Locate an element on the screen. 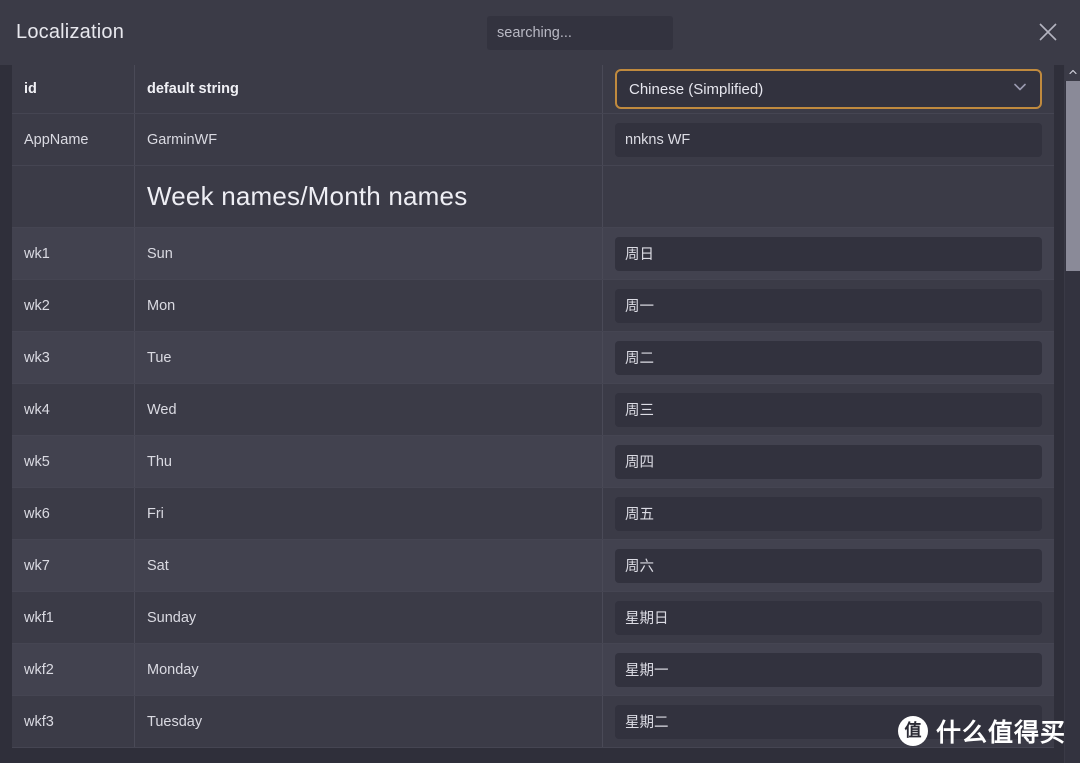  table-row: AppName GarminWF is located at coordinates (533, 140).